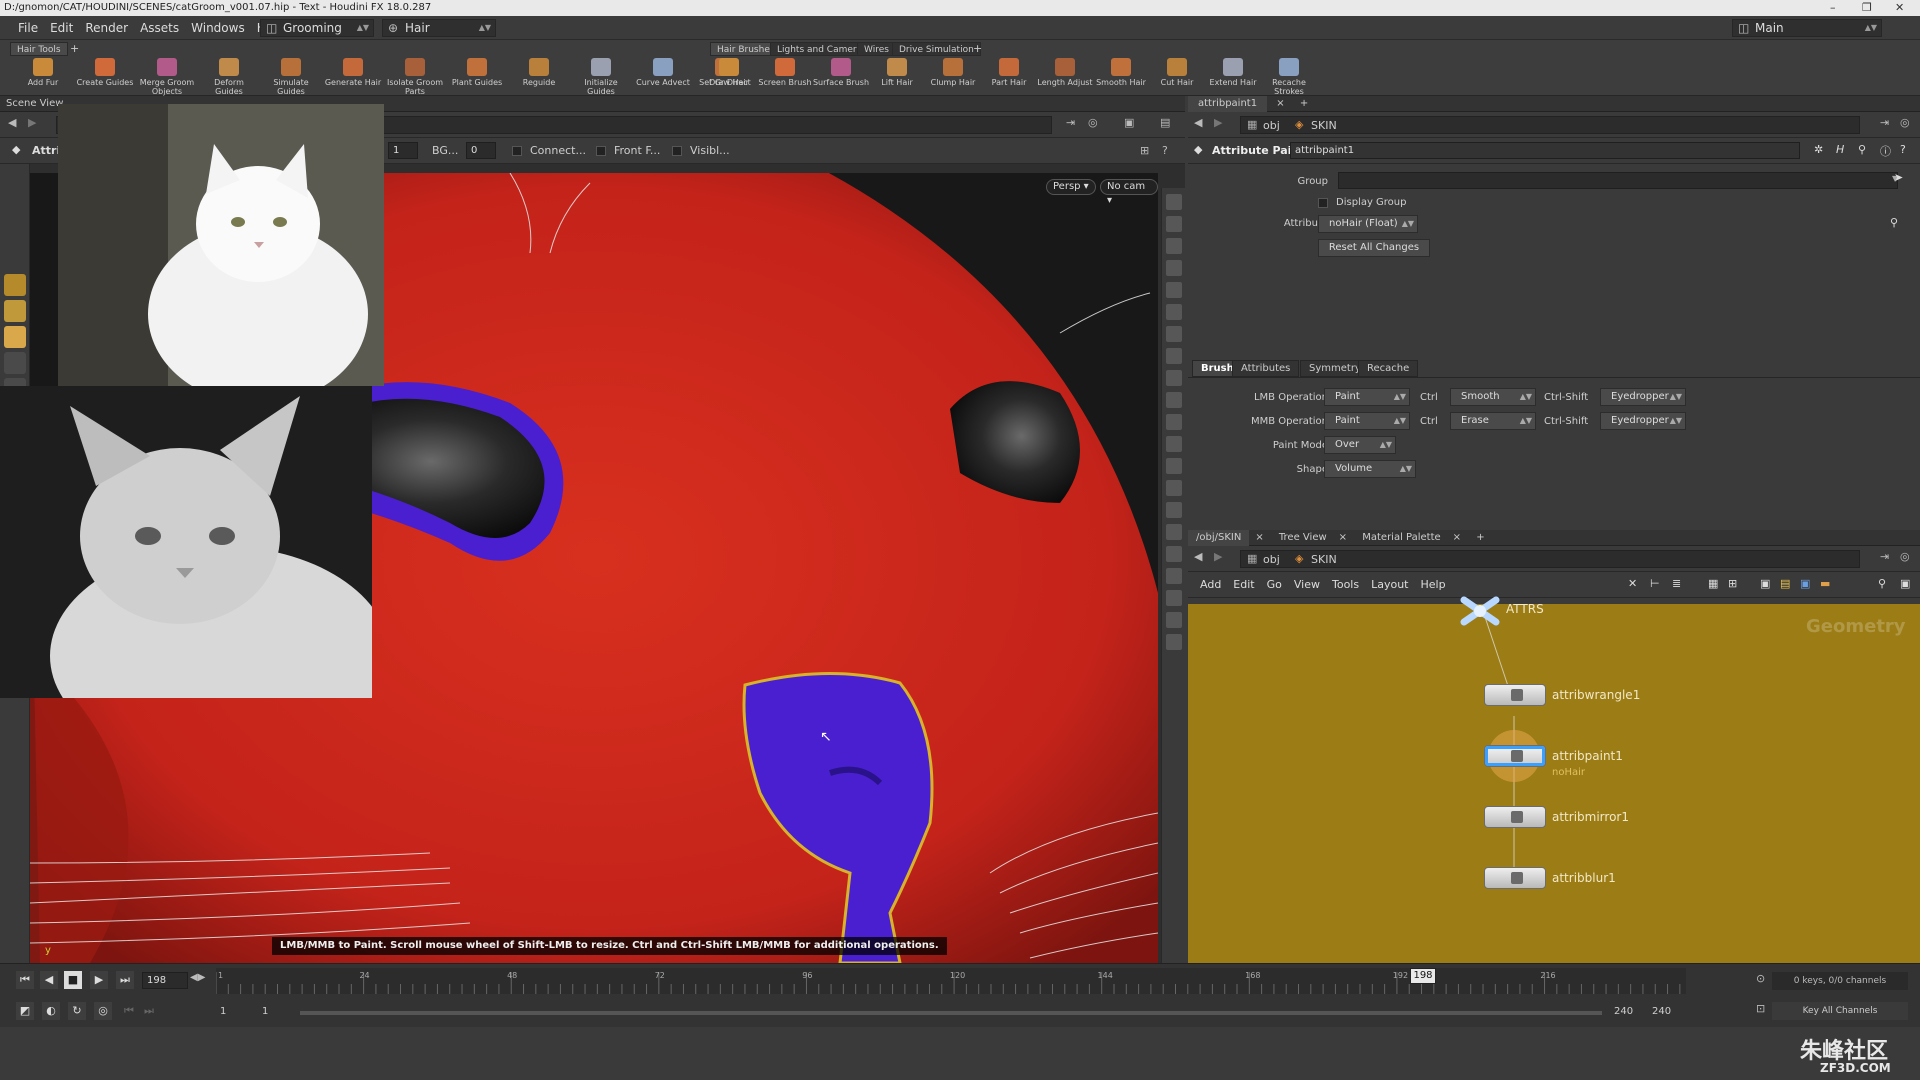 The image size is (1920, 1080). Describe the element at coordinates (1345, 585) in the screenshot. I see `net-menu-tools: Tools` at that location.